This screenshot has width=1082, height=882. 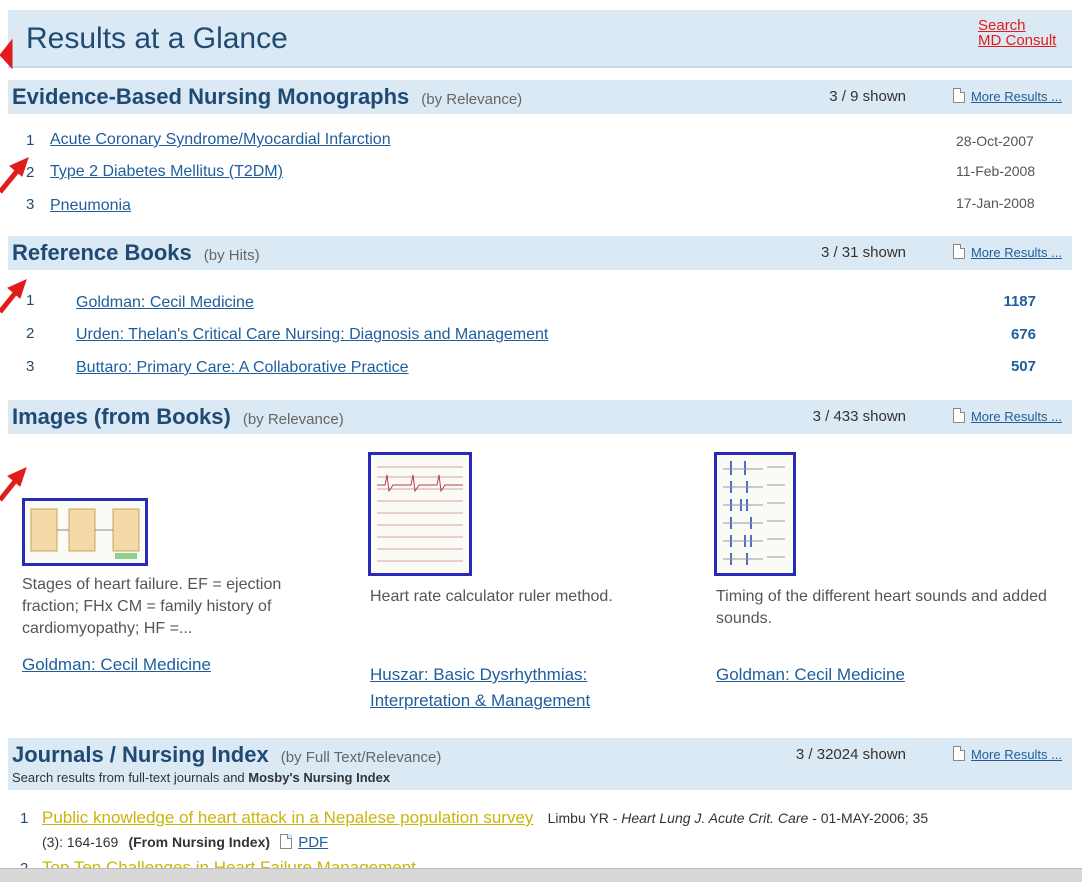 What do you see at coordinates (304, 842) in the screenshot?
I see `pdf-link: PDF` at bounding box center [304, 842].